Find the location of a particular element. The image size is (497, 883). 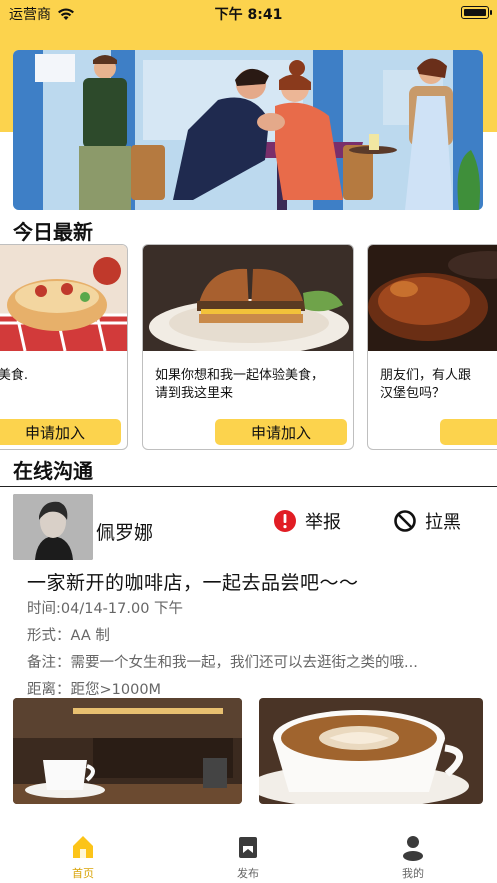

post-time: 时间:04/14-17.00 下午 is located at coordinates (105, 609).